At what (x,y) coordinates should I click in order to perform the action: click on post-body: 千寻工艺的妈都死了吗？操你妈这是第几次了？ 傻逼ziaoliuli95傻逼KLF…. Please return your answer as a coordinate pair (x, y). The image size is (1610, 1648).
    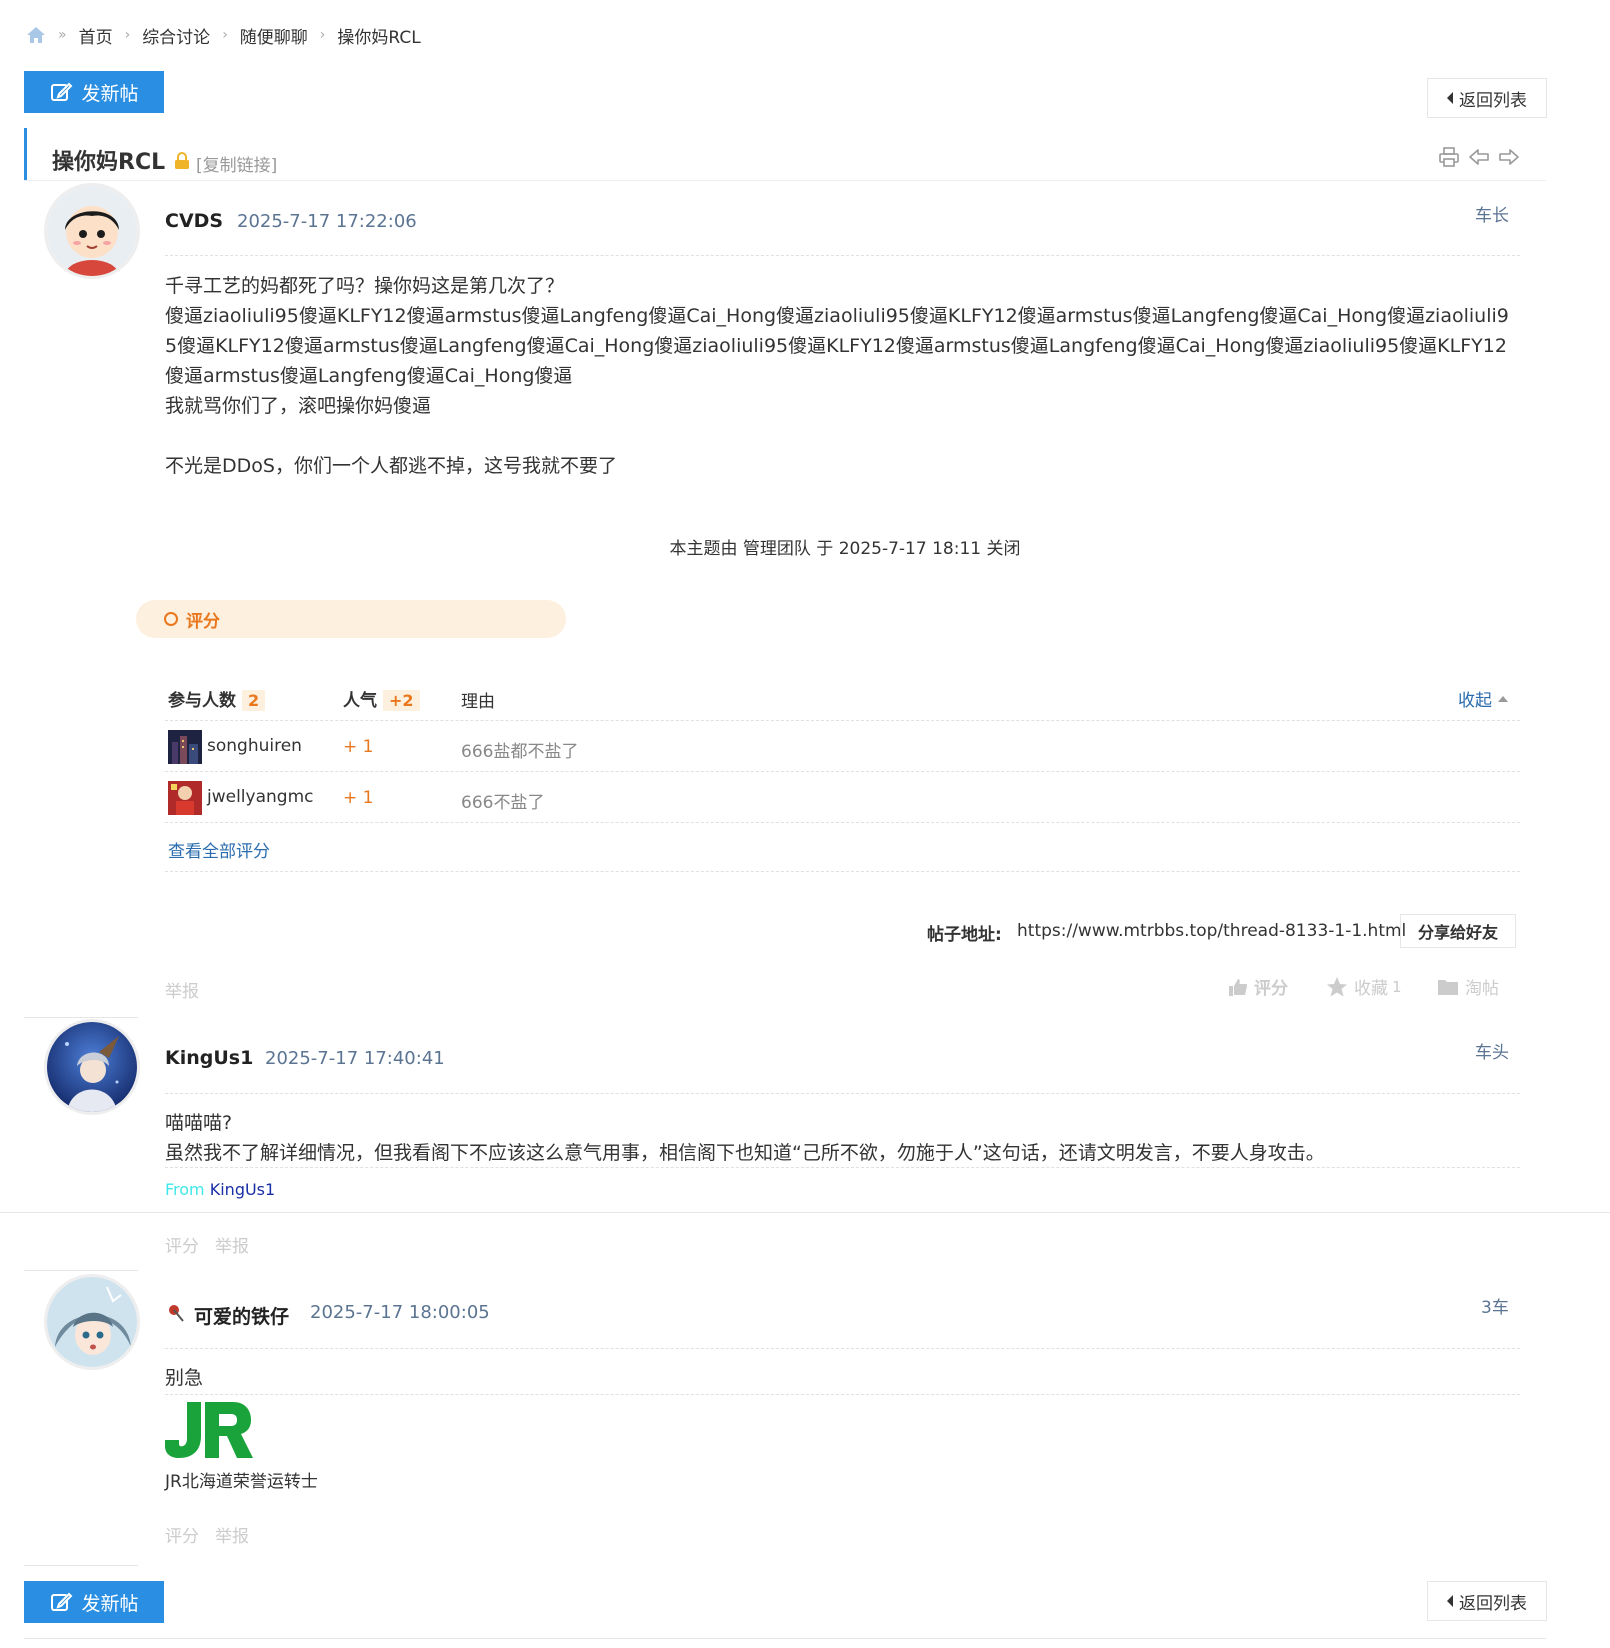
    Looking at the image, I should click on (841, 376).